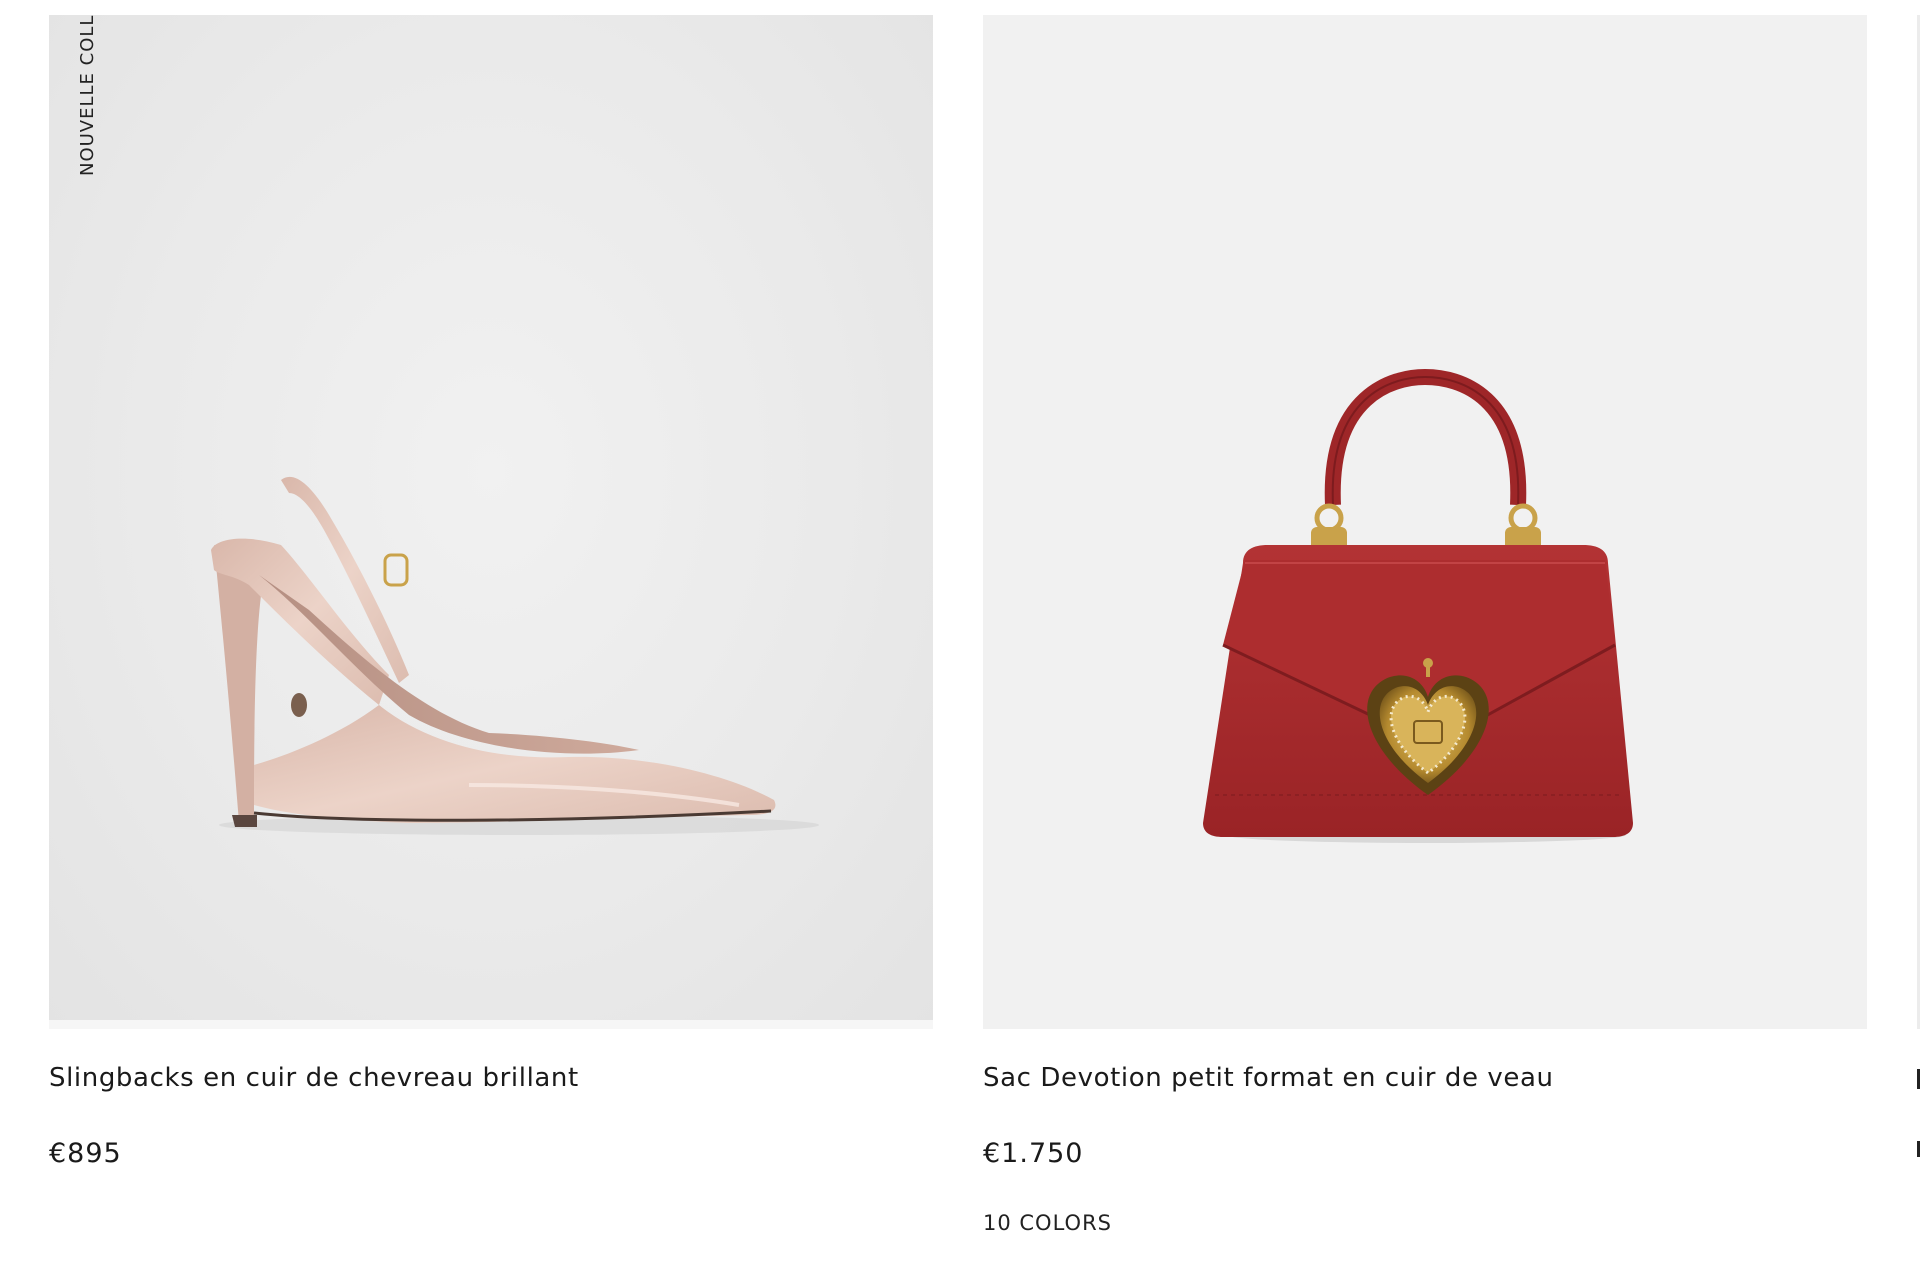 The width and height of the screenshot is (1920, 1281). I want to click on product-name: Slingbacks en cuir de chevreau brillant, so click(491, 1078).